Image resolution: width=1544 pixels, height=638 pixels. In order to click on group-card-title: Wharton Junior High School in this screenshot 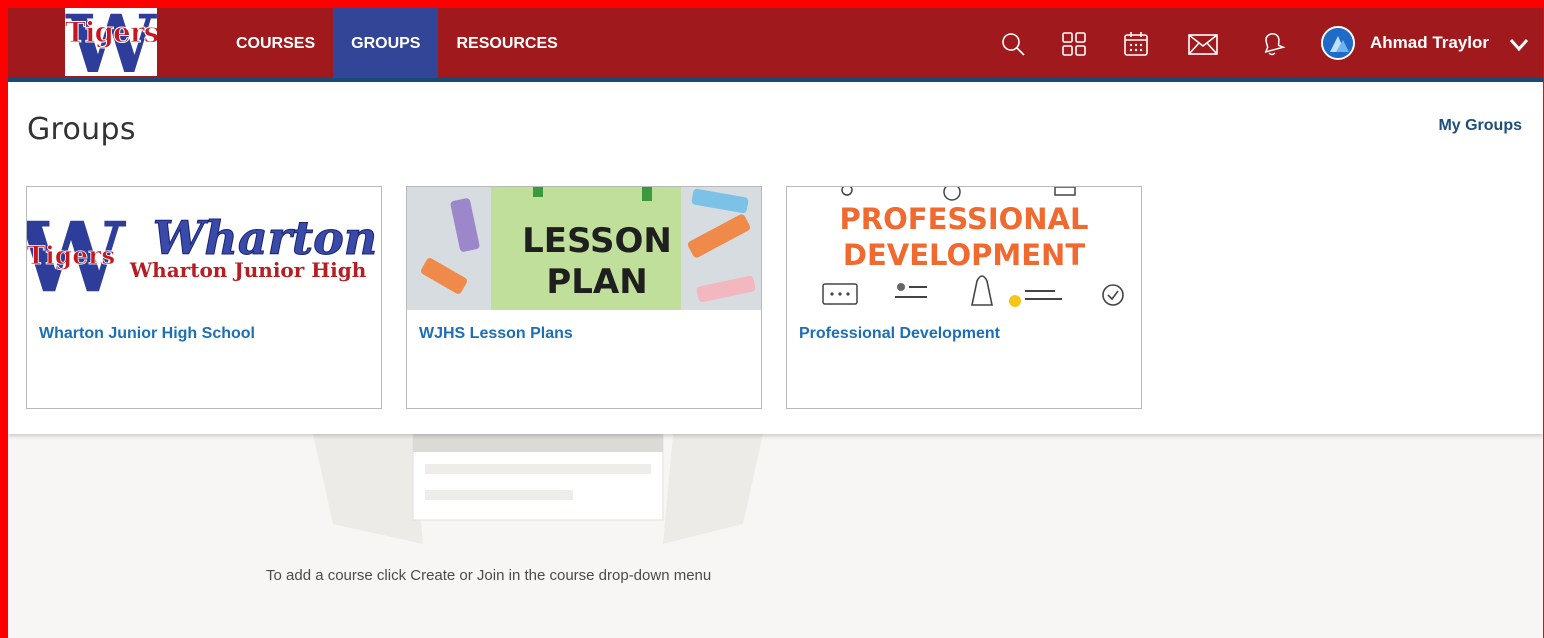, I will do `click(147, 334)`.